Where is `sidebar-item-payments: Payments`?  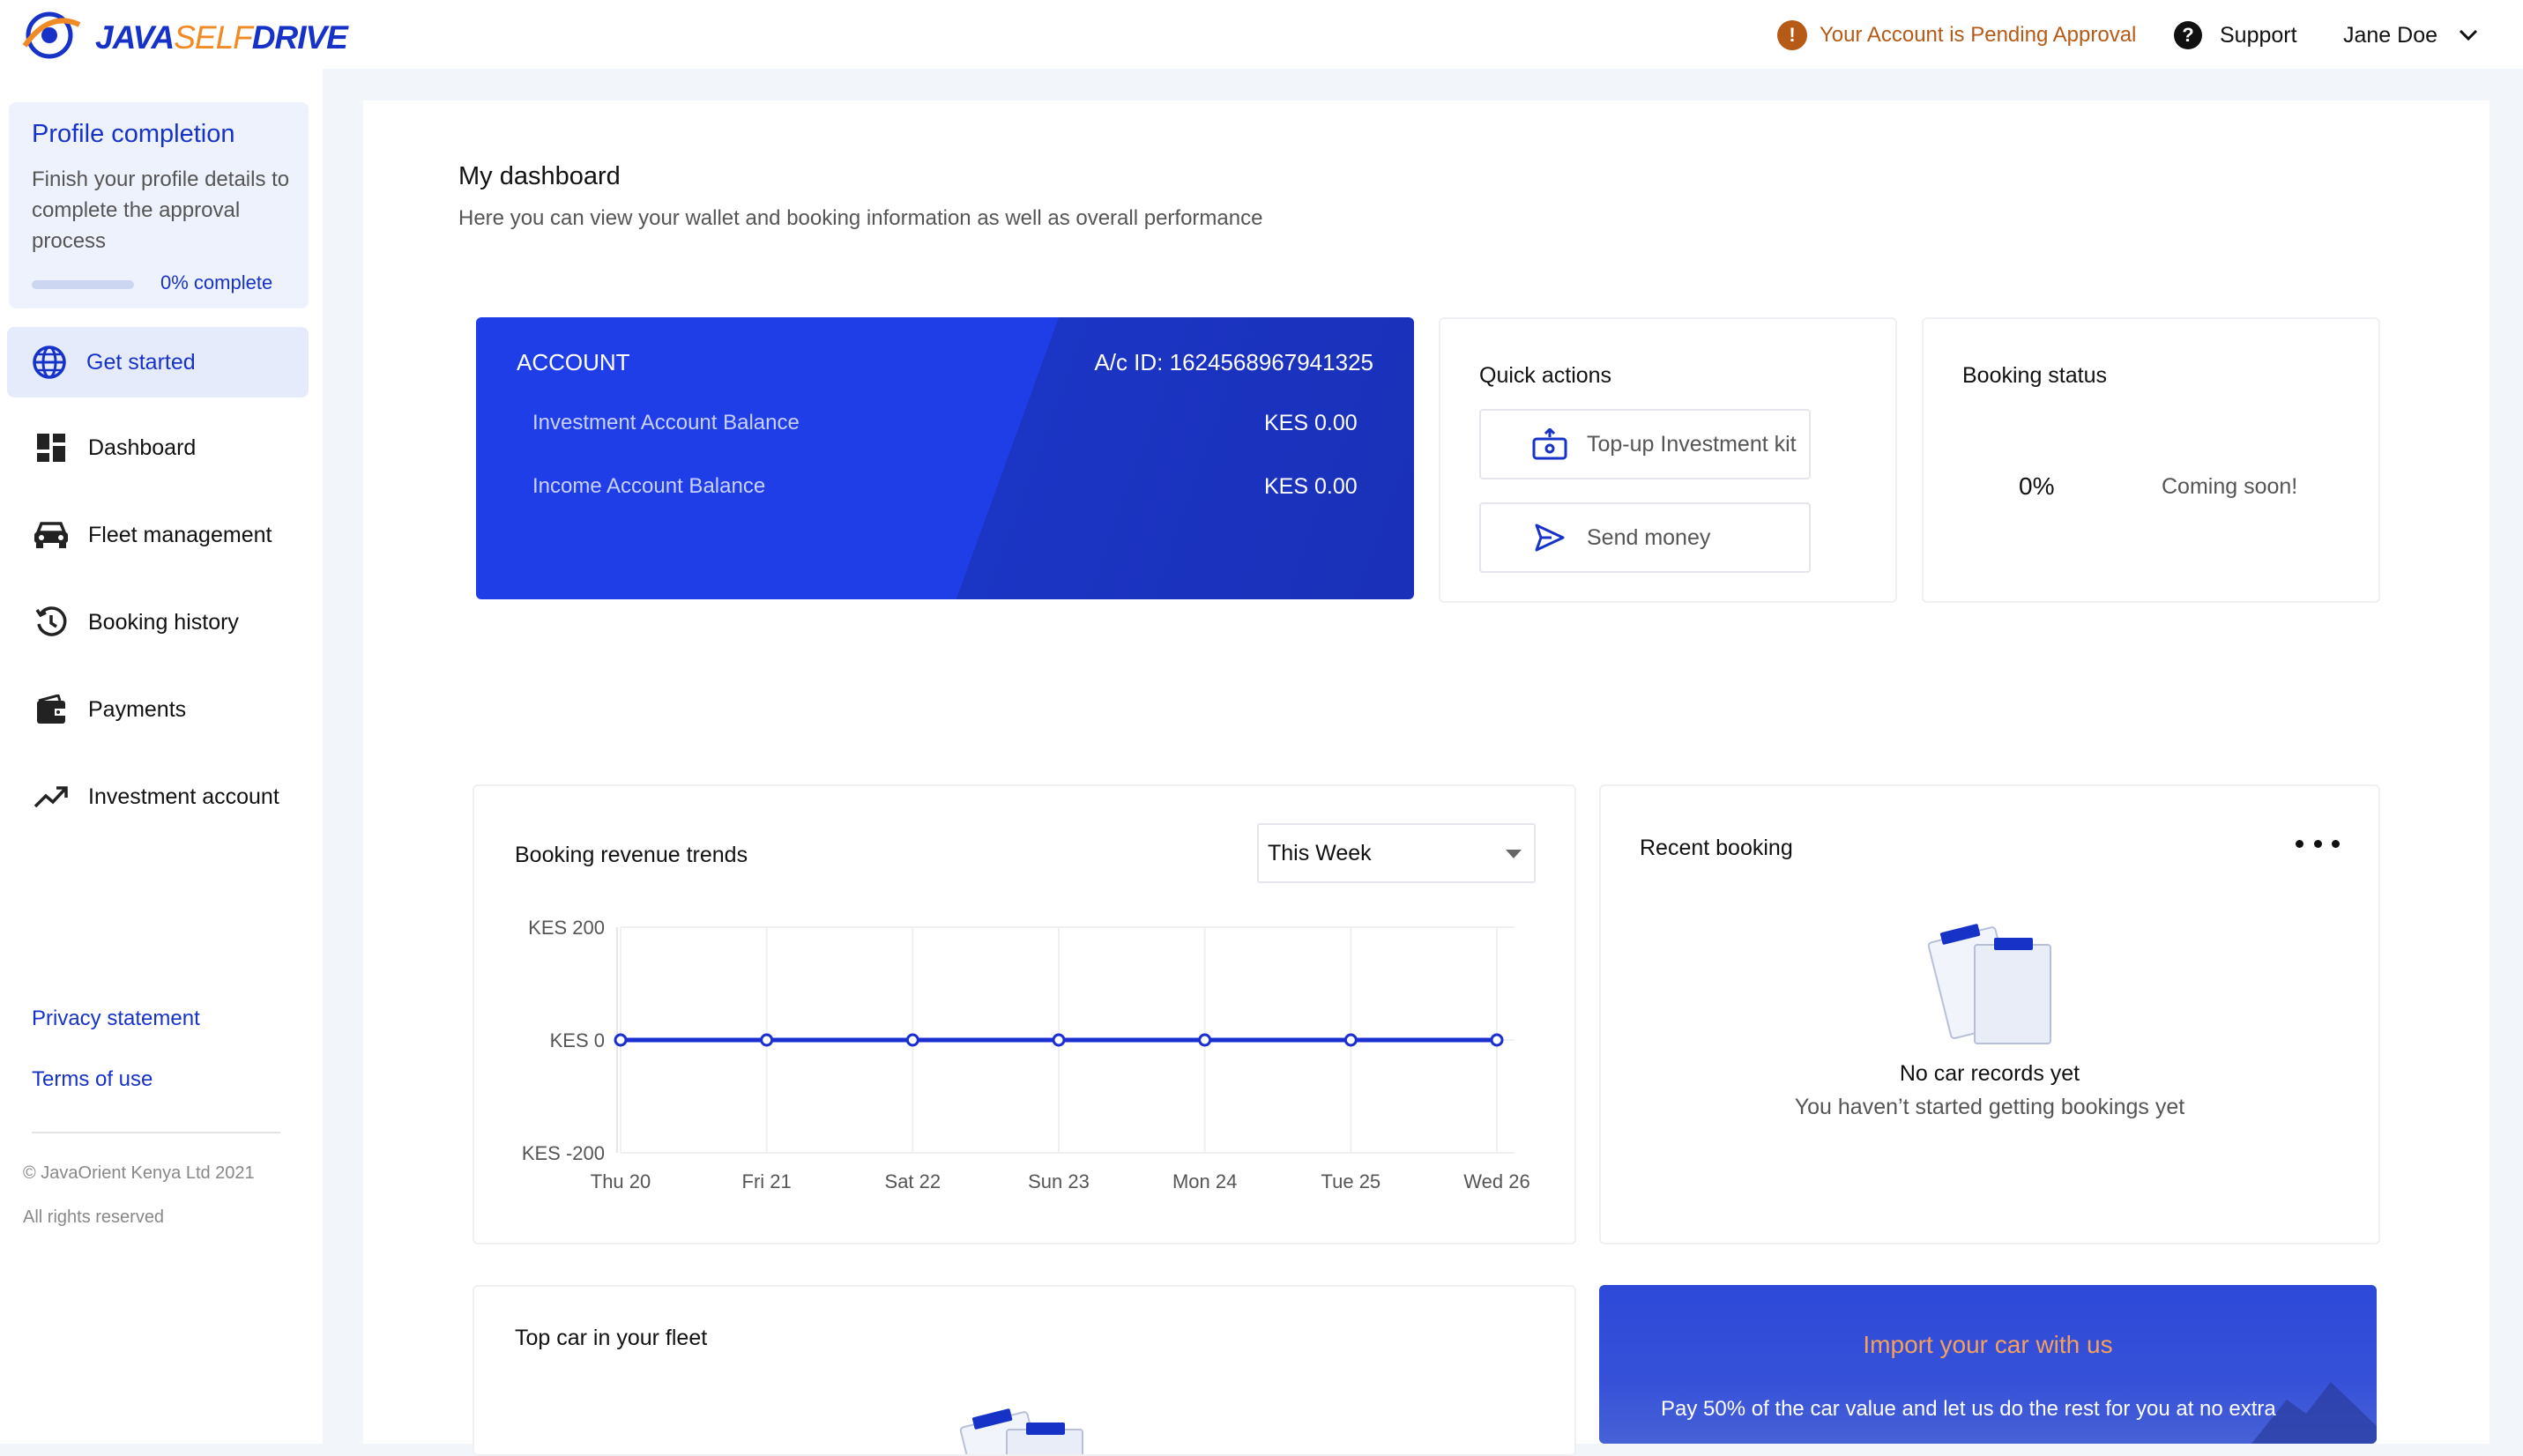
sidebar-item-payments: Payments is located at coordinates (158, 709).